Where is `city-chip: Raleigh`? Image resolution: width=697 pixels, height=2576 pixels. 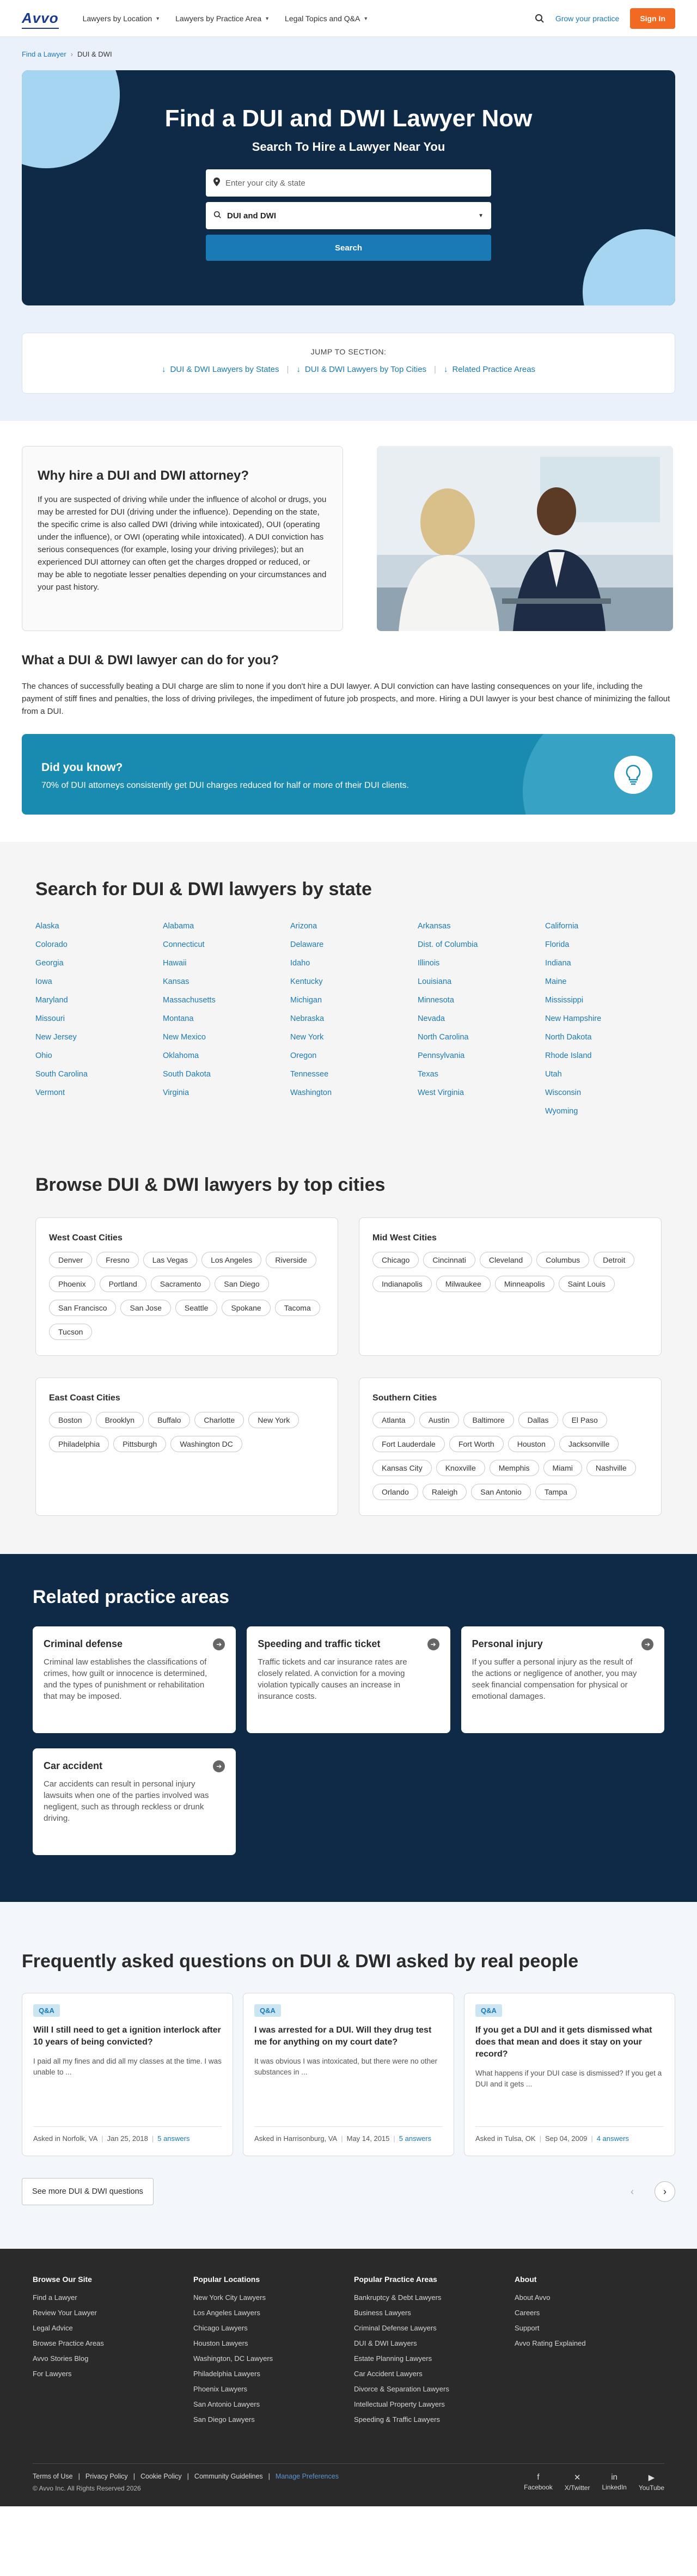 city-chip: Raleigh is located at coordinates (444, 1492).